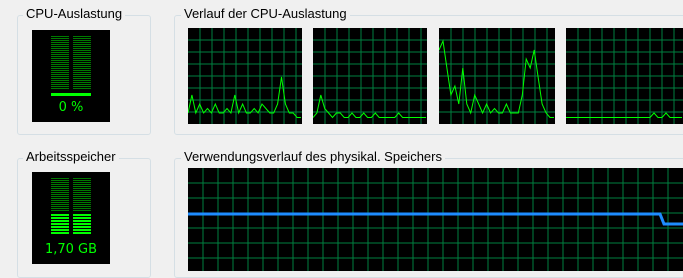 Image resolution: width=683 pixels, height=278 pixels. Describe the element at coordinates (71, 94) in the screenshot. I see `cpu-meter-level-bar` at that location.